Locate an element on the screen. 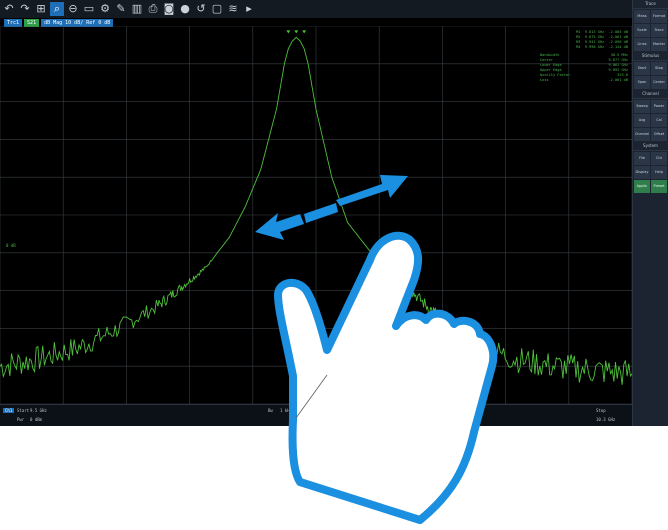  softkey-sweep: Sweep is located at coordinates (642, 106).